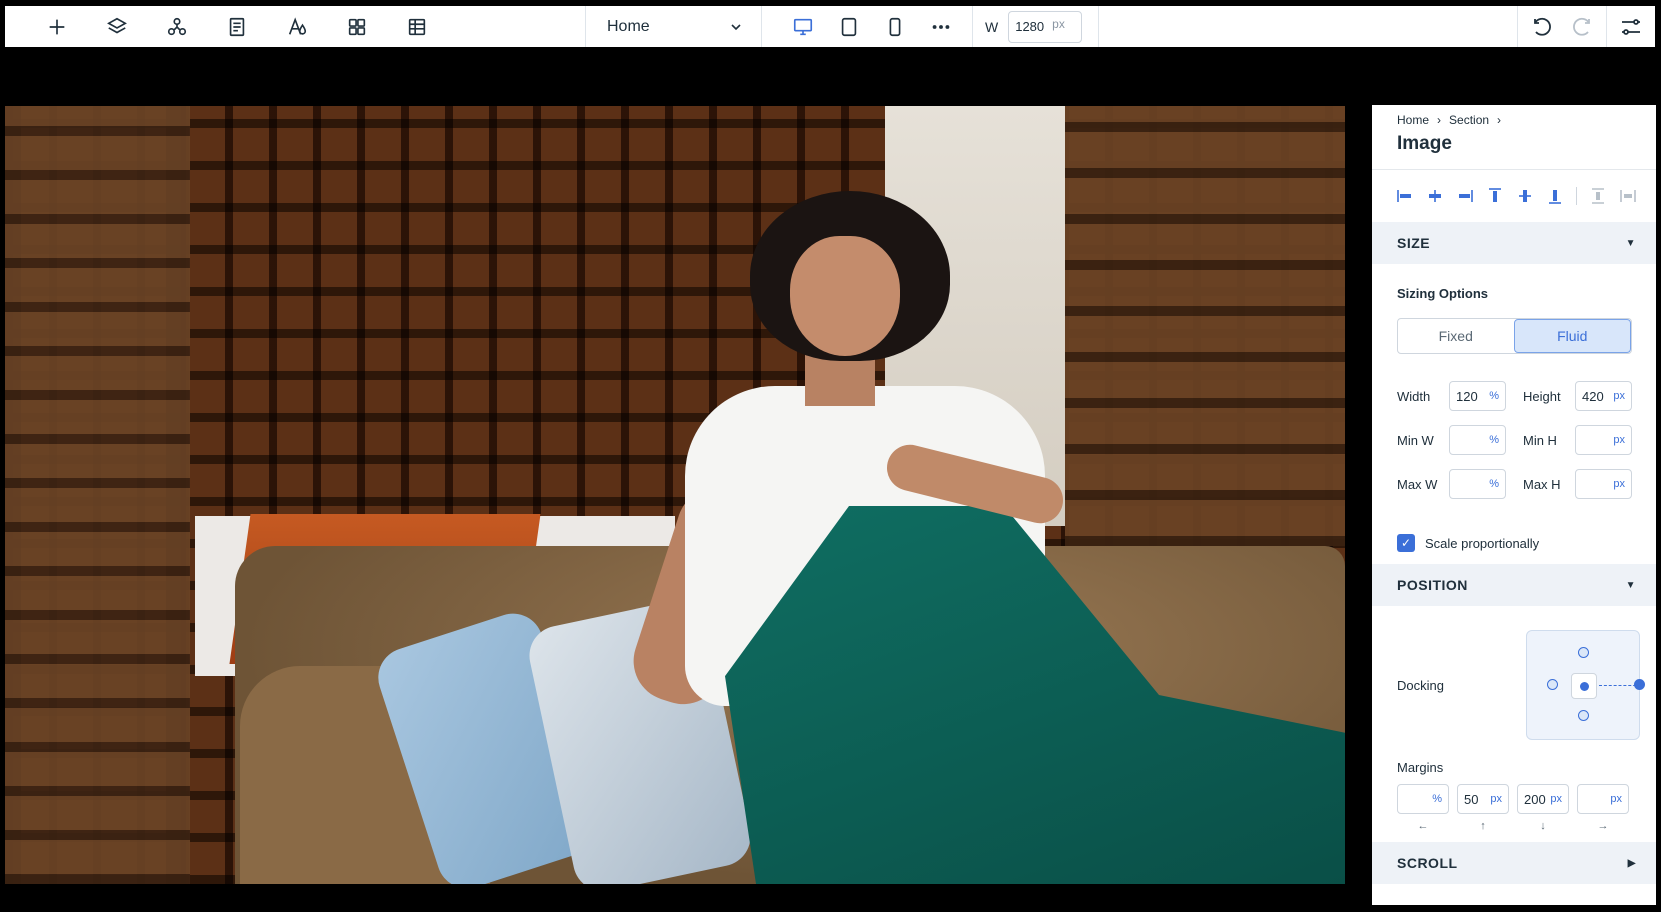 The image size is (1661, 912). What do you see at coordinates (1477, 440) in the screenshot?
I see `min-width-field: %` at bounding box center [1477, 440].